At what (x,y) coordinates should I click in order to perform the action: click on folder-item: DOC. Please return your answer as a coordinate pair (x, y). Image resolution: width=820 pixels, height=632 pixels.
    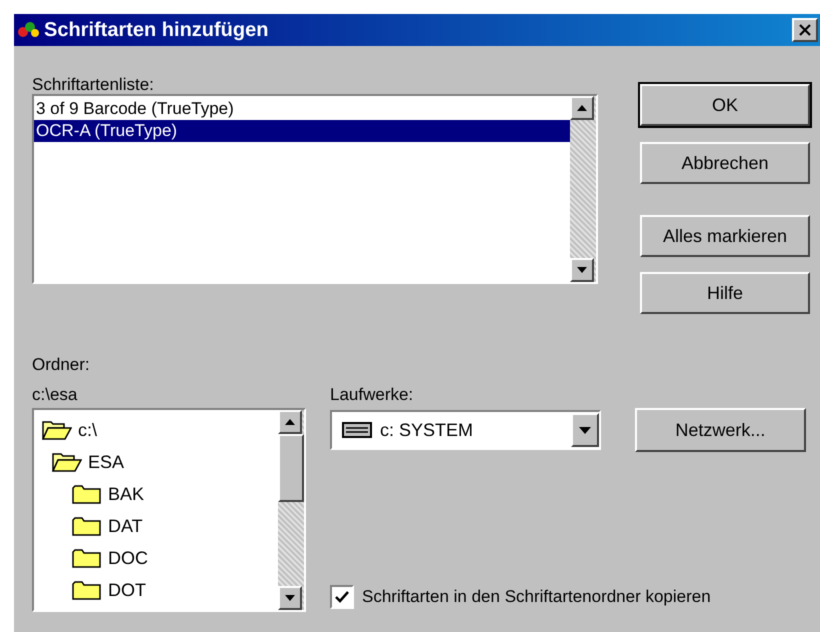
    Looking at the image, I should click on (156, 558).